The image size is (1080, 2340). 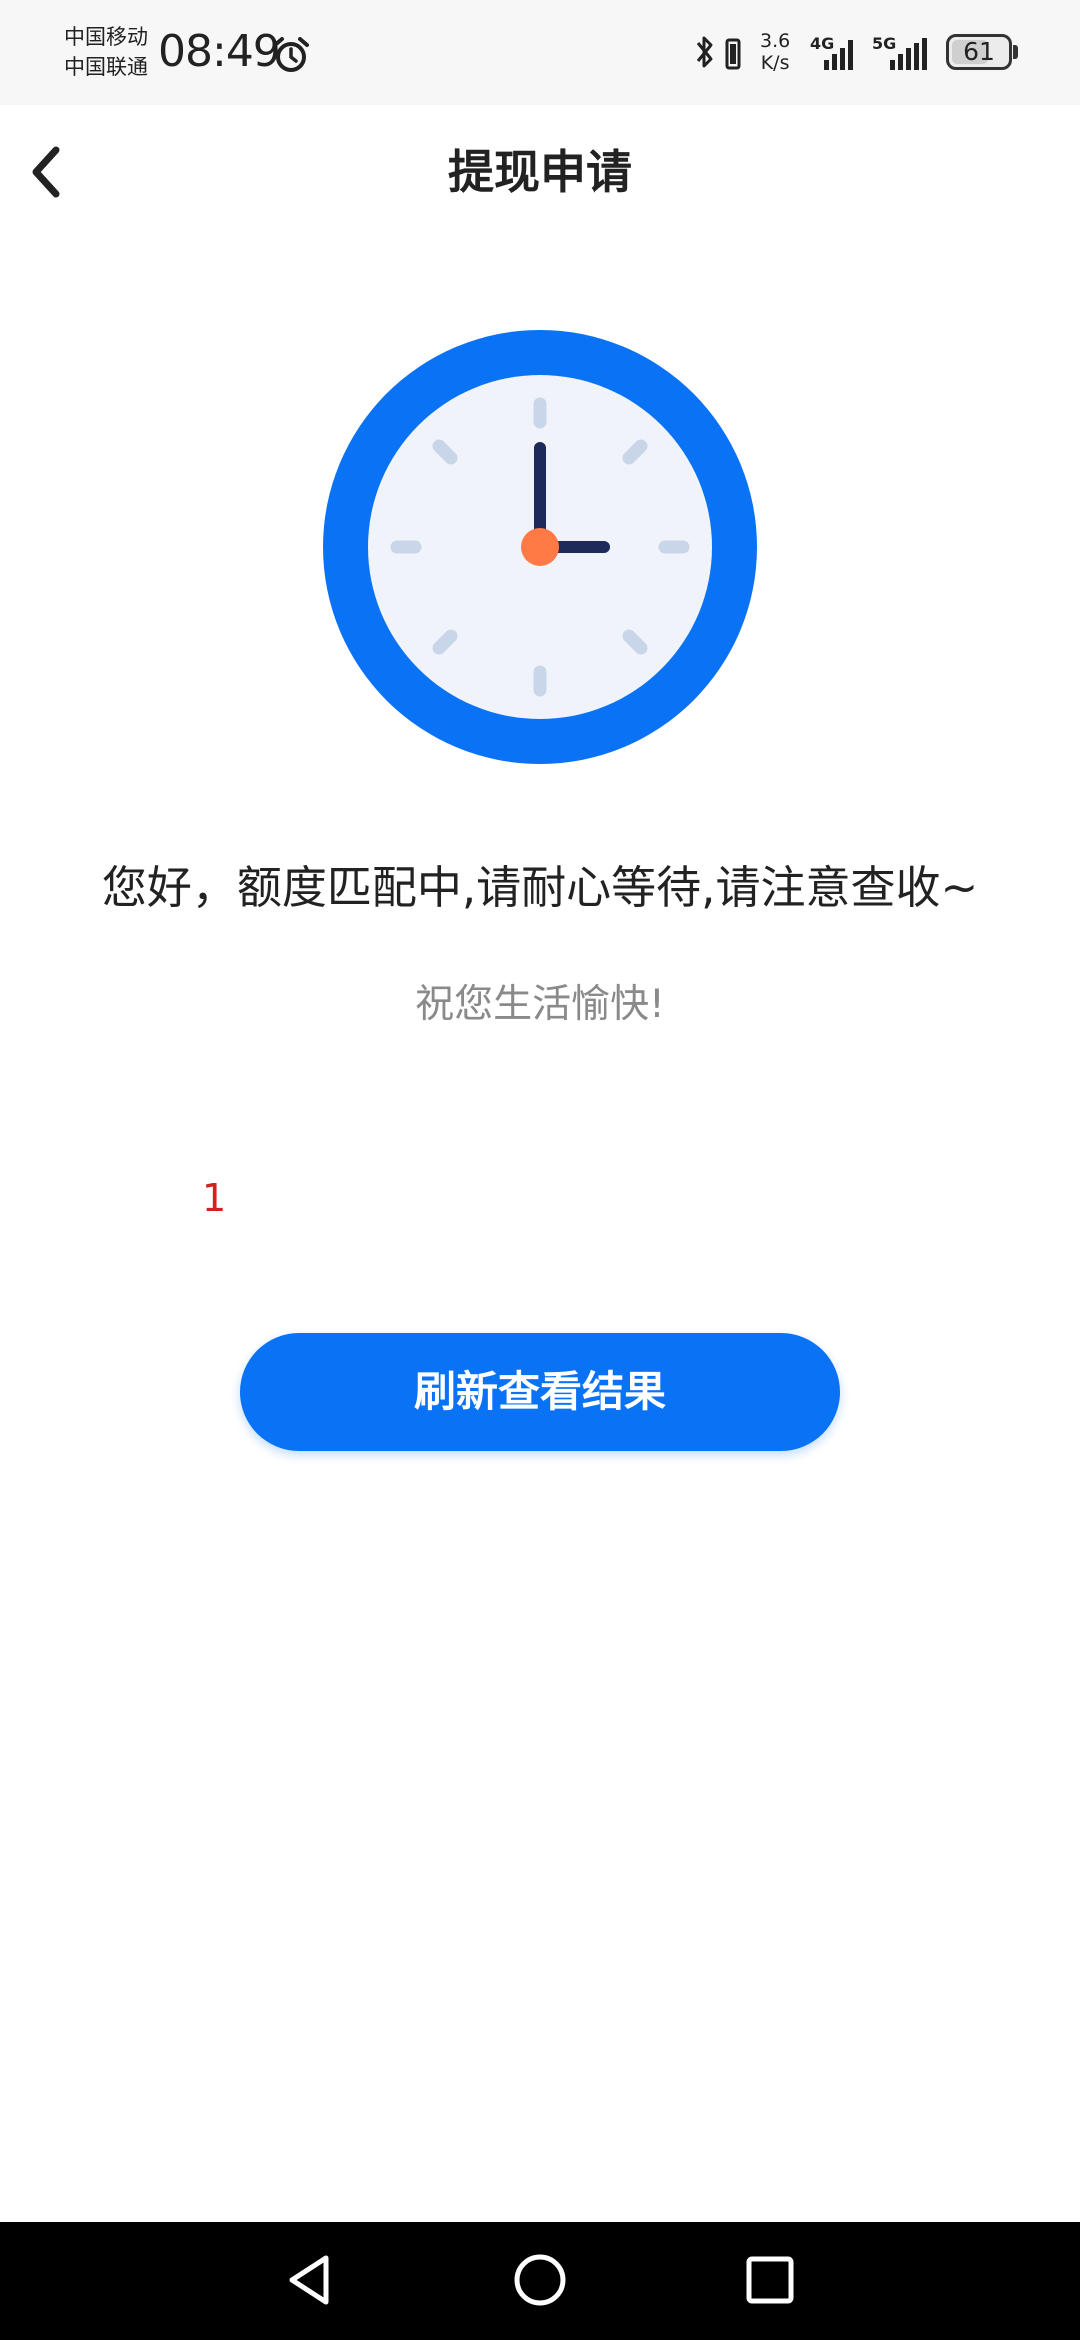 I want to click on nav-back-icon, so click(x=310, y=2280).